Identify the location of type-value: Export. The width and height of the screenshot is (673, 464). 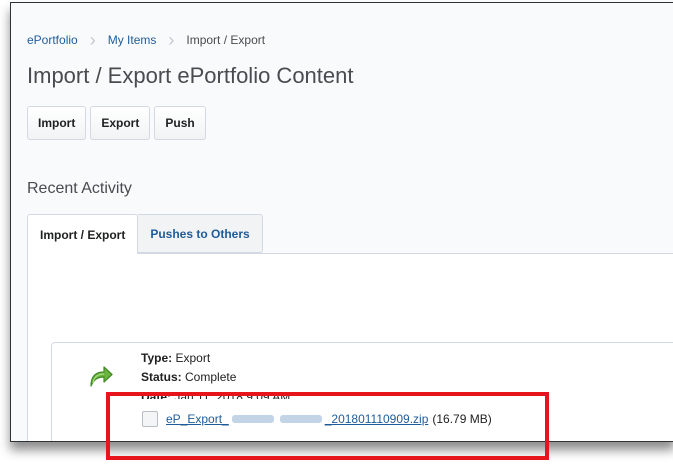
(193, 358).